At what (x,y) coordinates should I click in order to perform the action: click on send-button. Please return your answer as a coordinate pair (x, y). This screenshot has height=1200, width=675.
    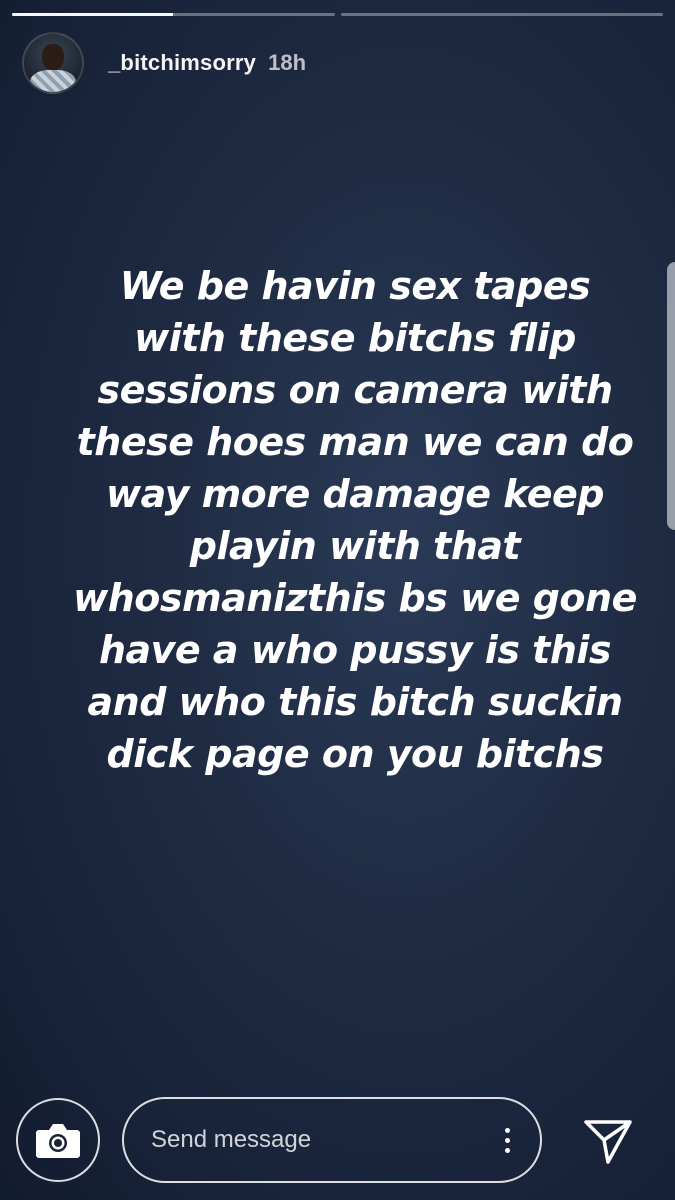
    Looking at the image, I should click on (608, 1141).